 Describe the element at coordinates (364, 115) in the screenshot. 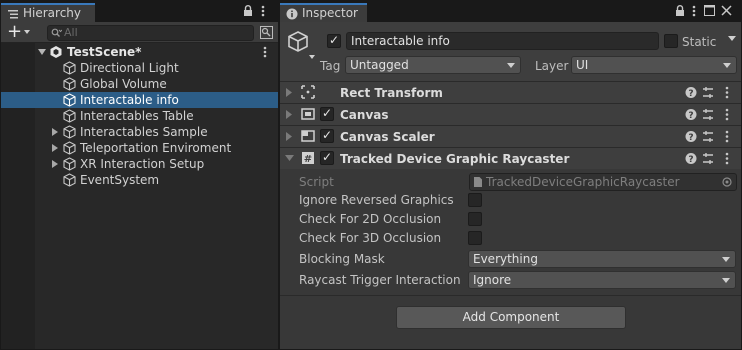

I see `component-name: Canvas` at that location.